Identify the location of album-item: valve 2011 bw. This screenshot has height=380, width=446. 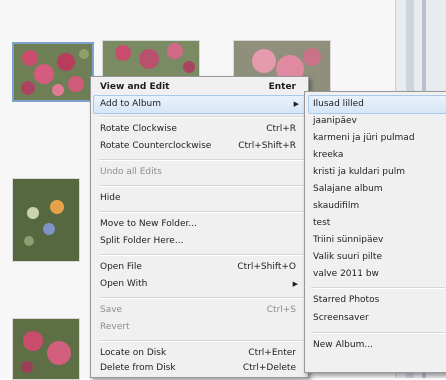
(377, 274).